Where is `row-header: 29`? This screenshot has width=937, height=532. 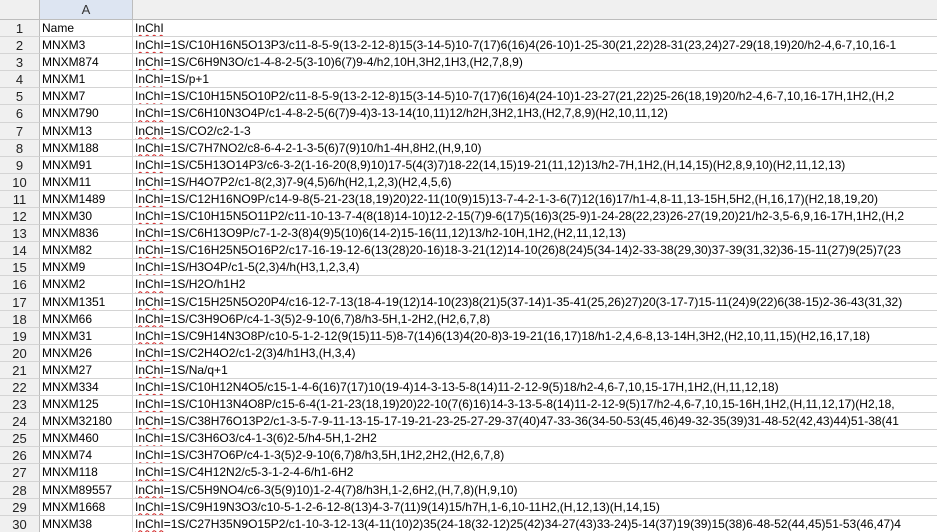 row-header: 29 is located at coordinates (20, 507).